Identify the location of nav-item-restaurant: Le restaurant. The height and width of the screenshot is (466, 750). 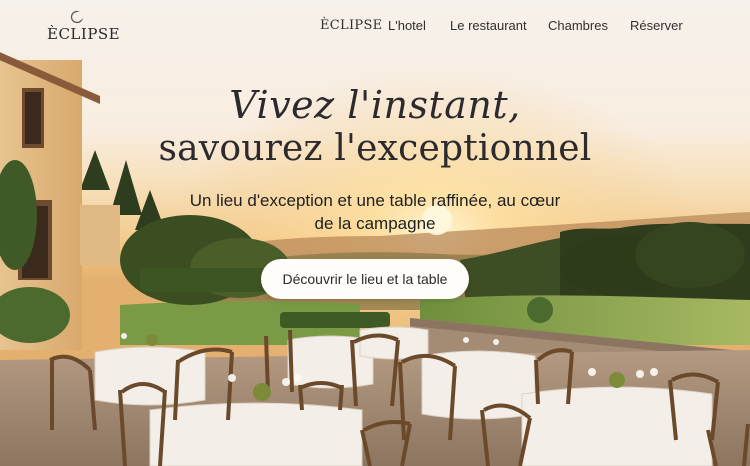
(488, 25).